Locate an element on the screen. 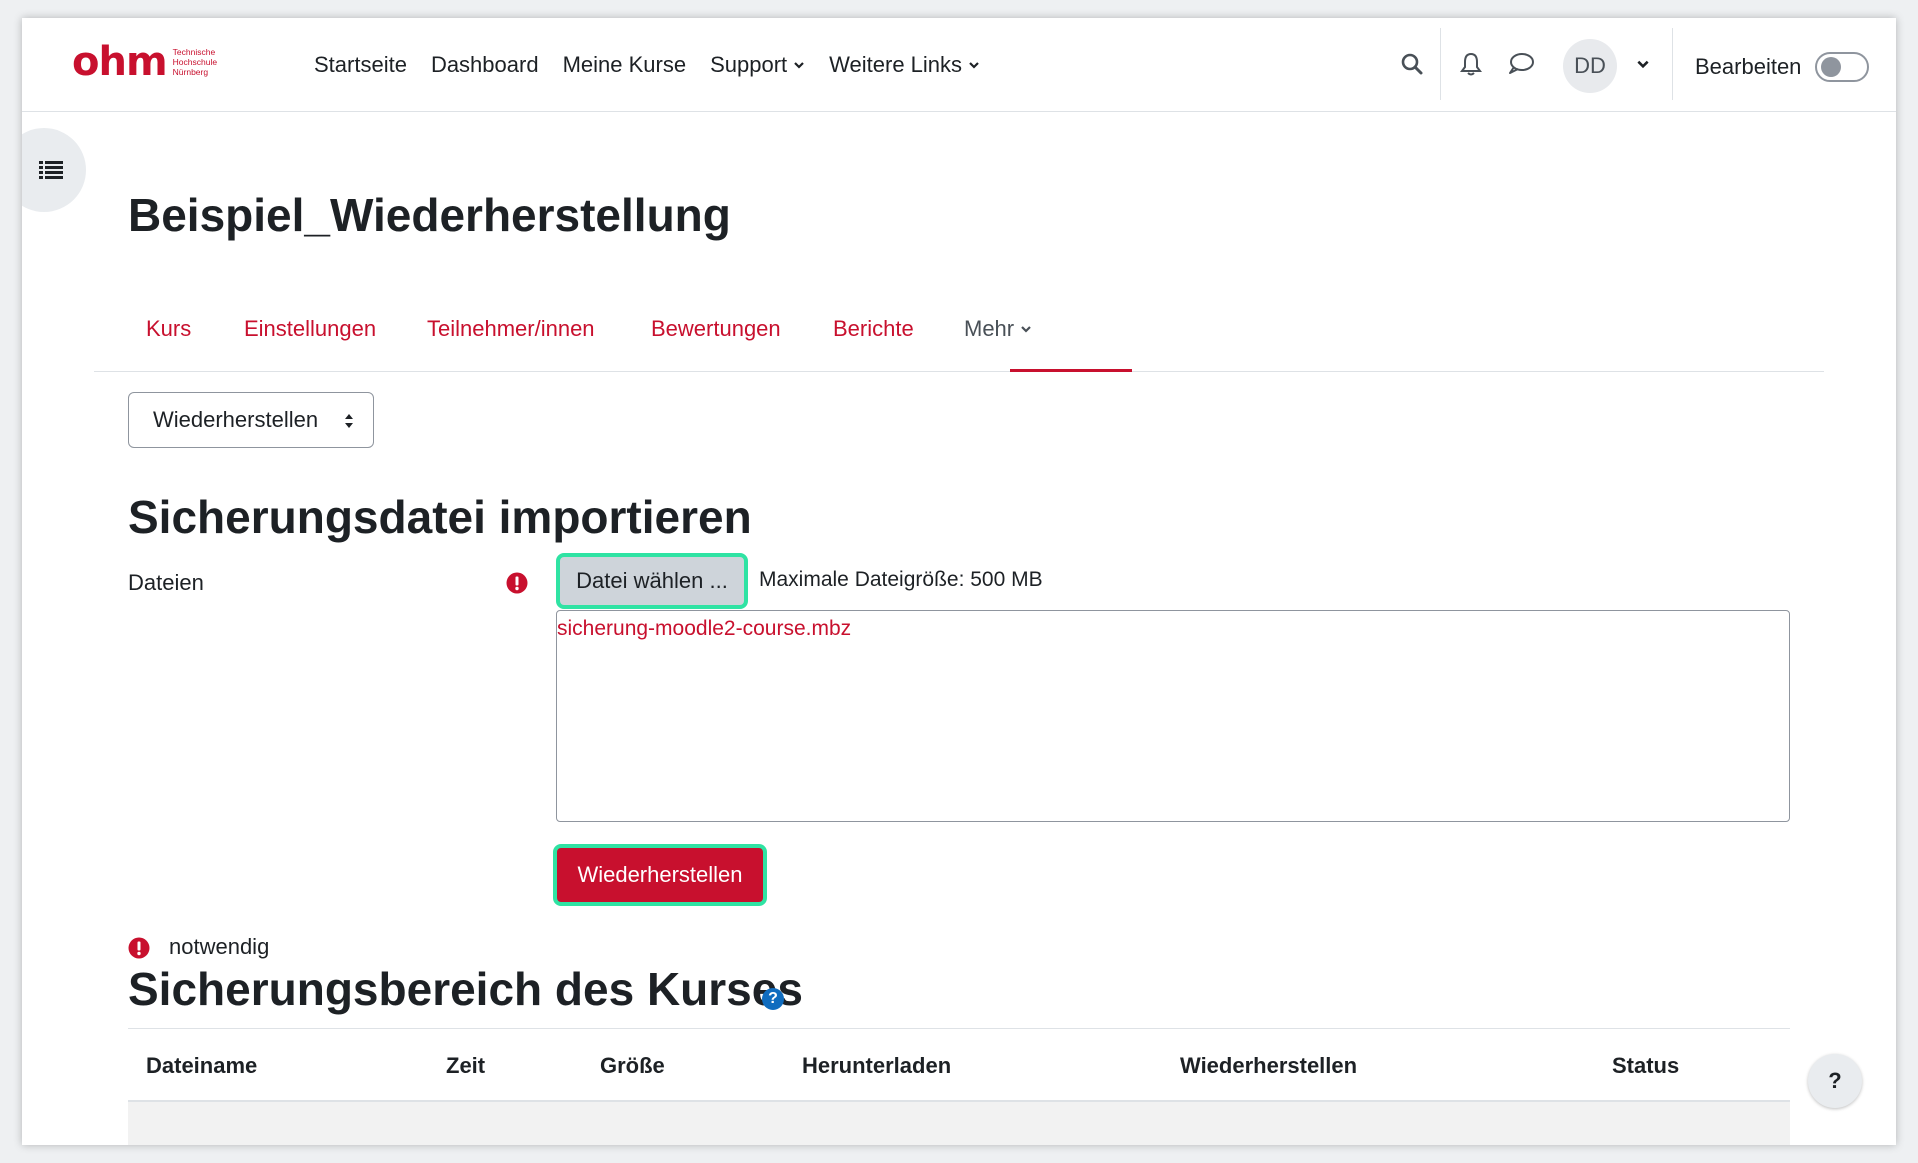 The height and width of the screenshot is (1163, 1918). sort-caret-icon is located at coordinates (349, 421).